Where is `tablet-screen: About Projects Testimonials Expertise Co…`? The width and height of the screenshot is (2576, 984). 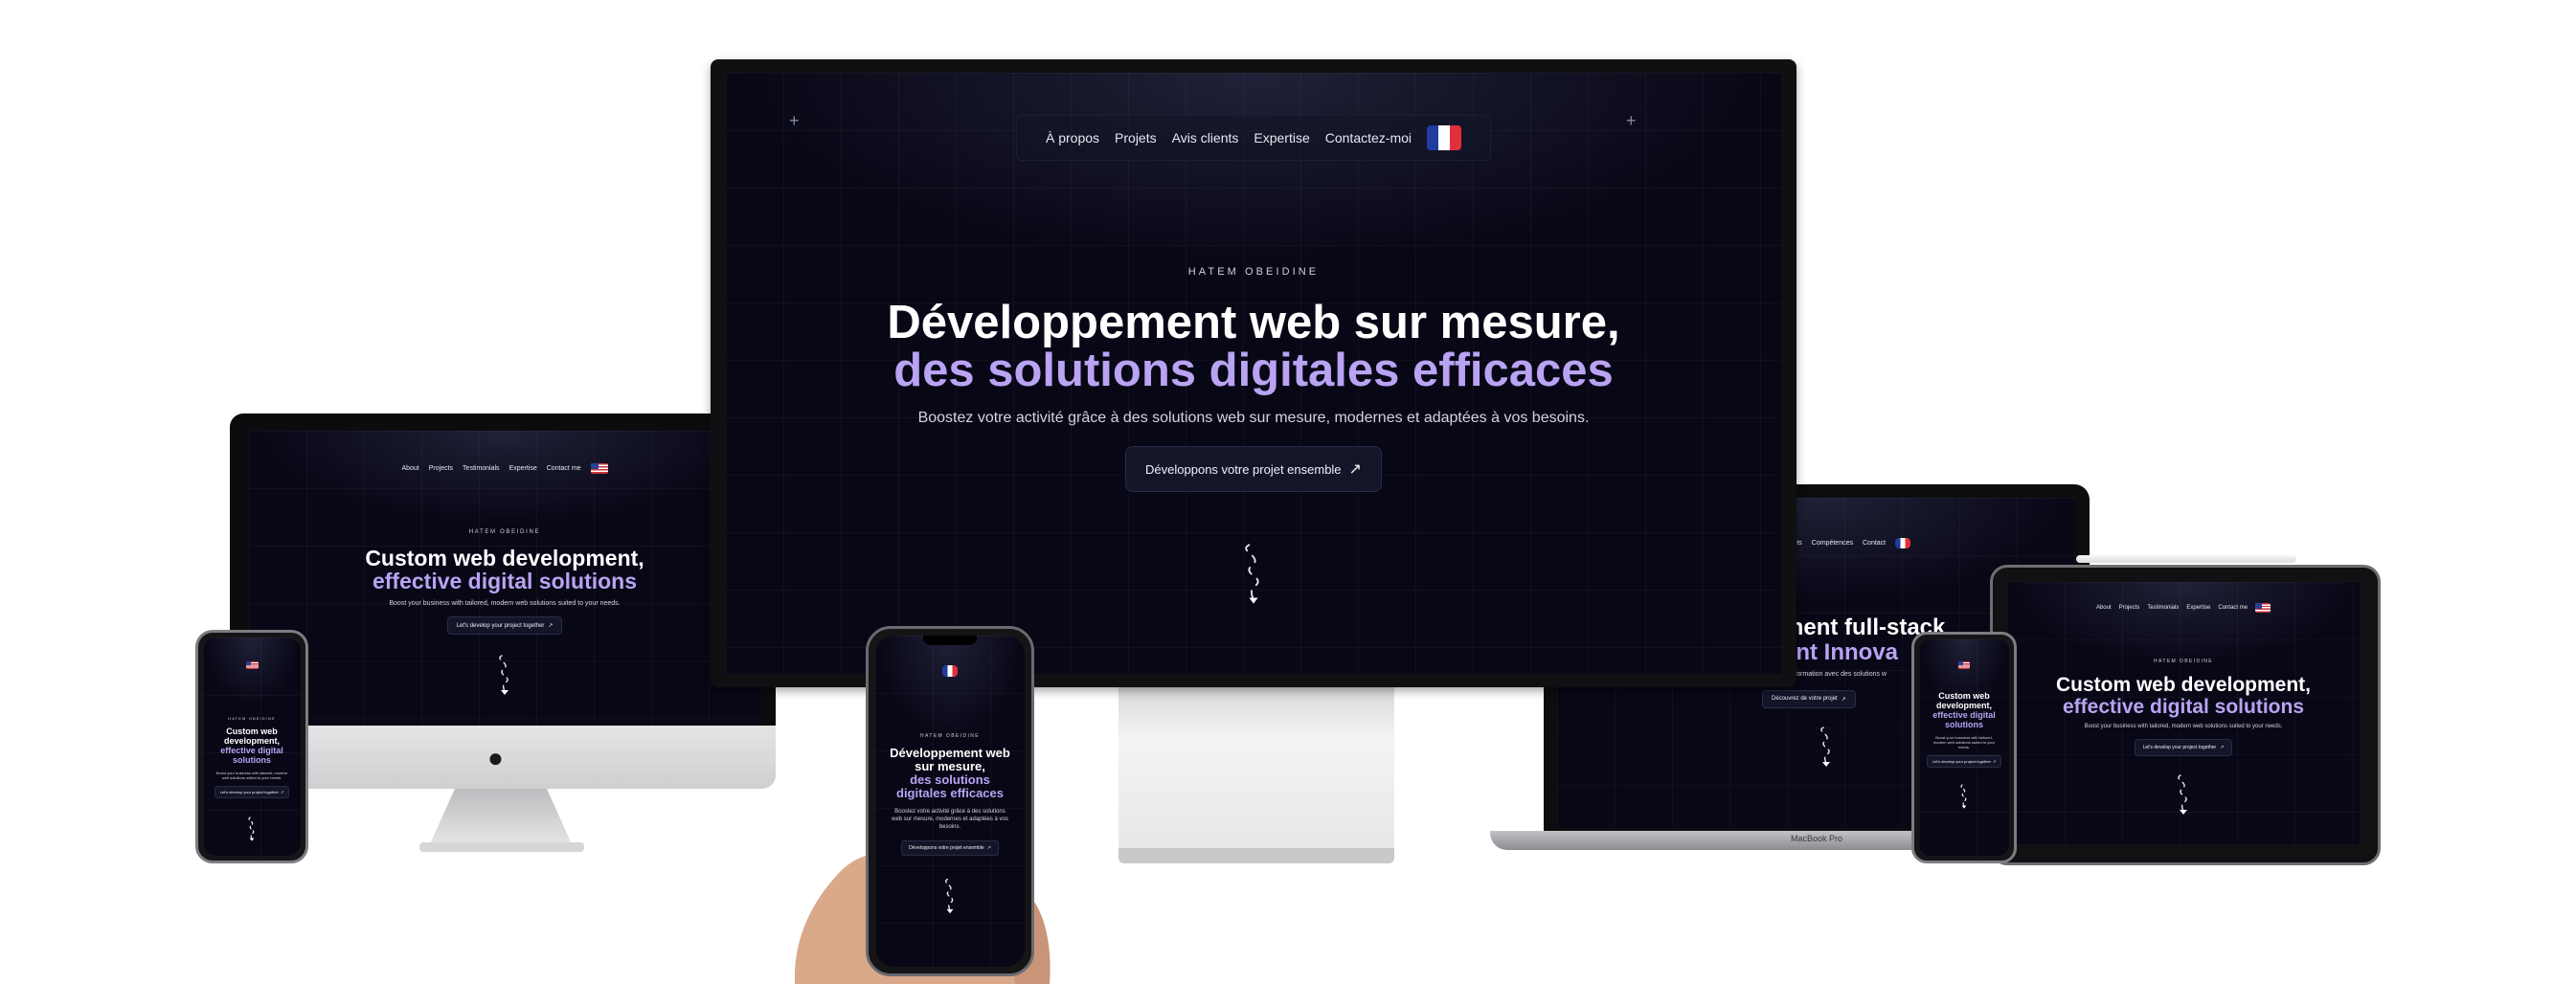
tablet-screen: About Projects Testimonials Expertise Co… is located at coordinates (2183, 713).